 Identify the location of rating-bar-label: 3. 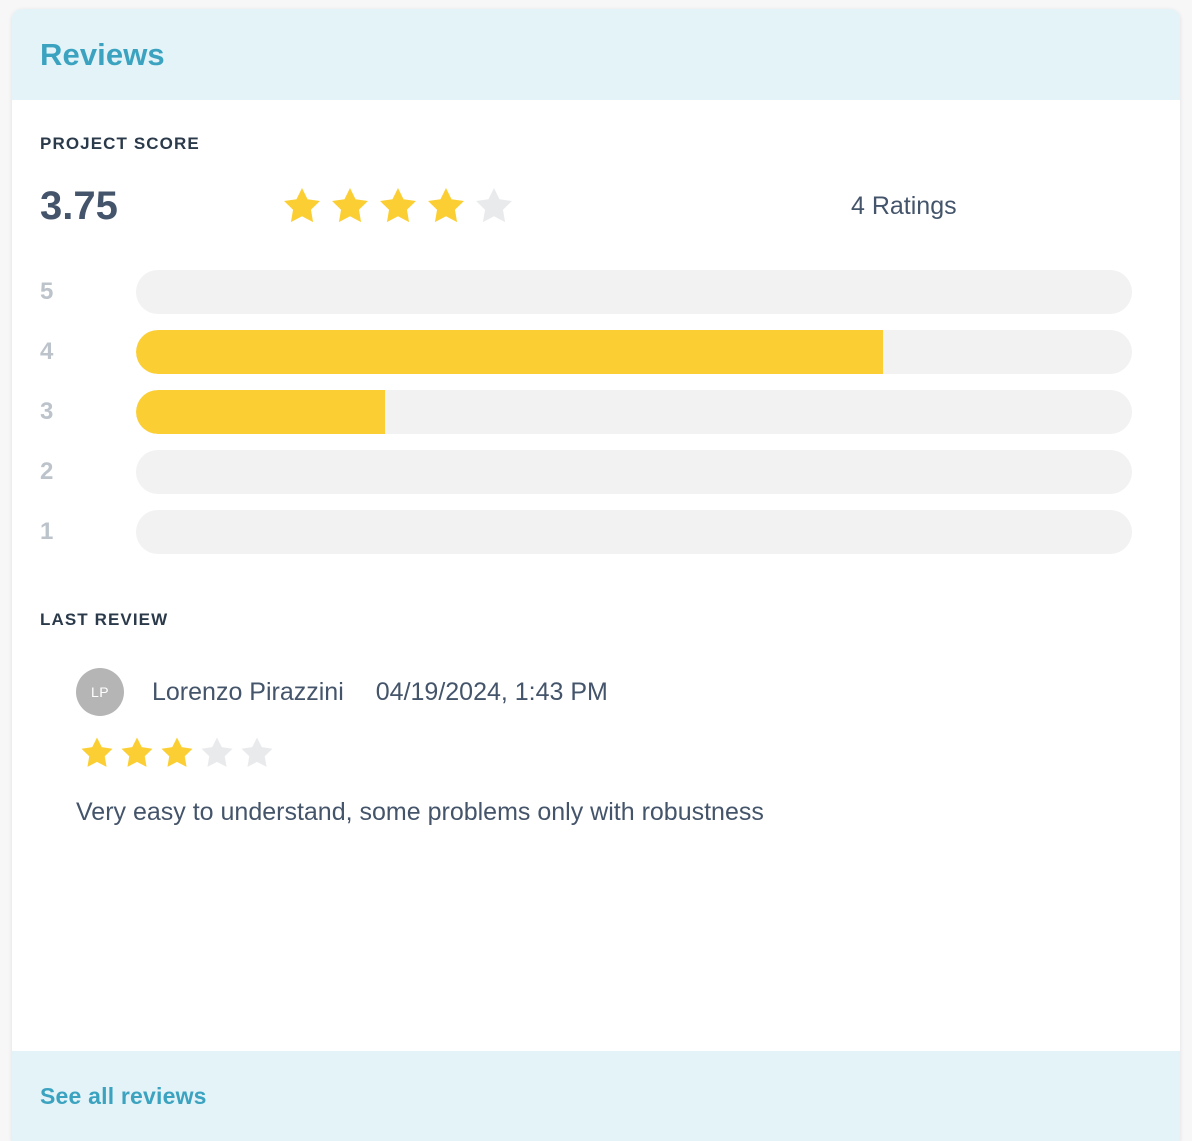
(47, 411).